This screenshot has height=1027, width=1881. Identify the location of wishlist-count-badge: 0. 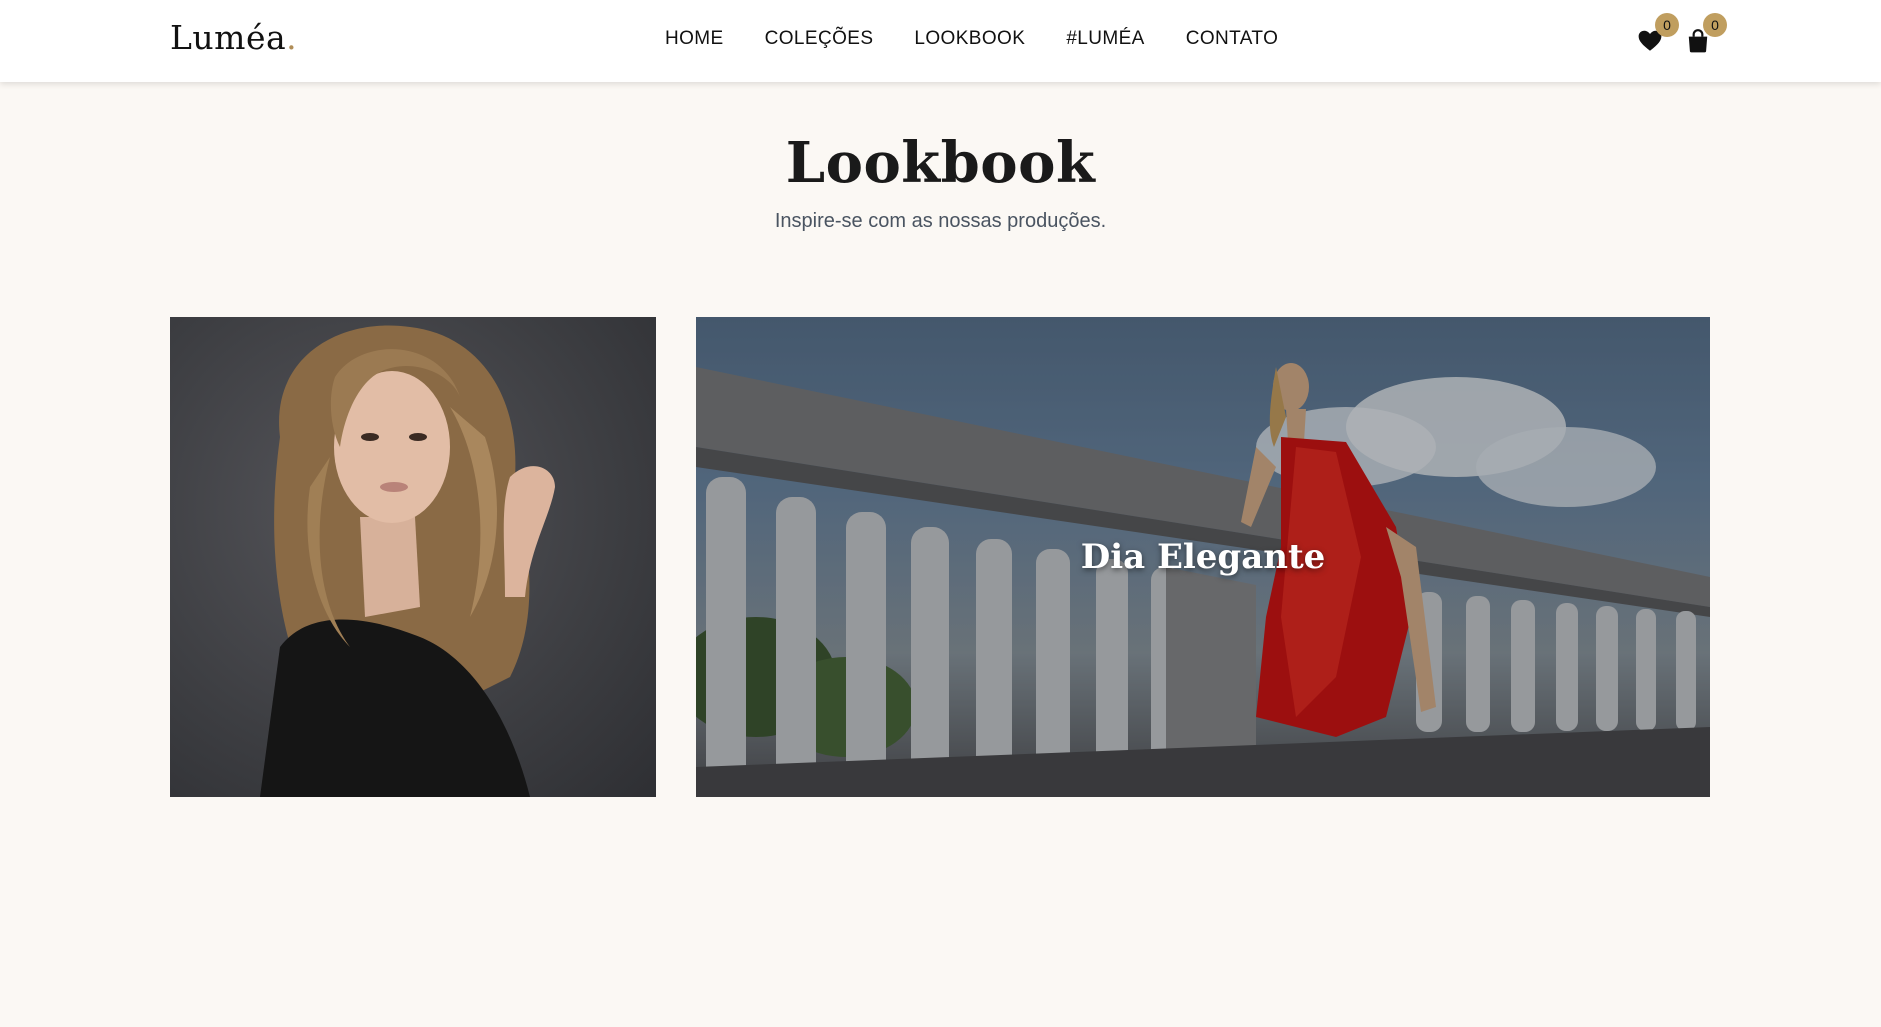
(1667, 25).